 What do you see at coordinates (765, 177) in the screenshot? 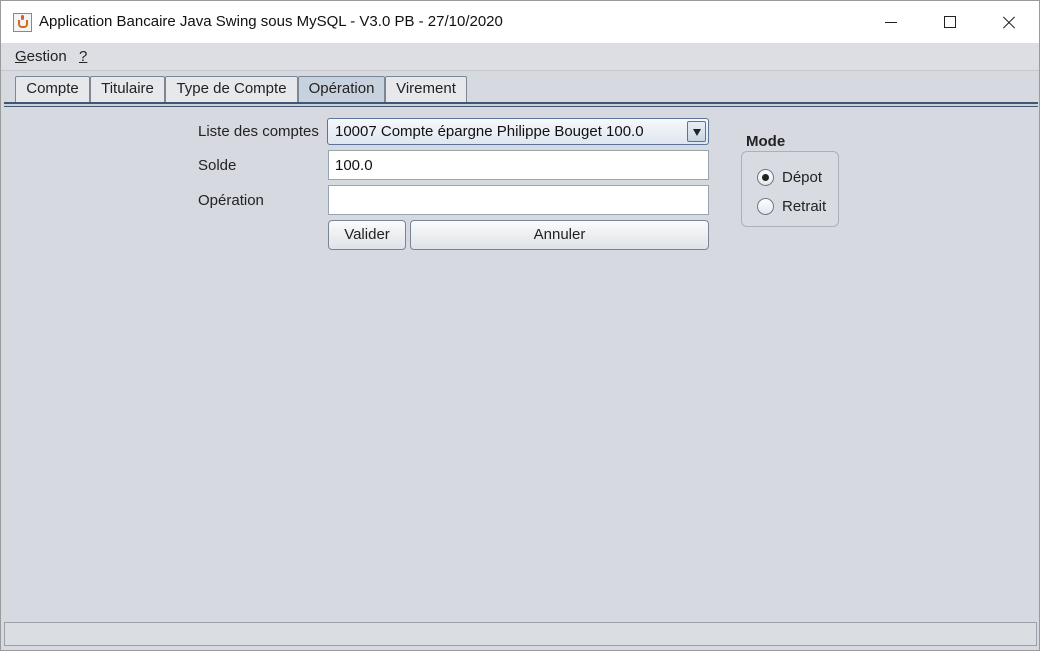
I see `radio-selected-icon` at bounding box center [765, 177].